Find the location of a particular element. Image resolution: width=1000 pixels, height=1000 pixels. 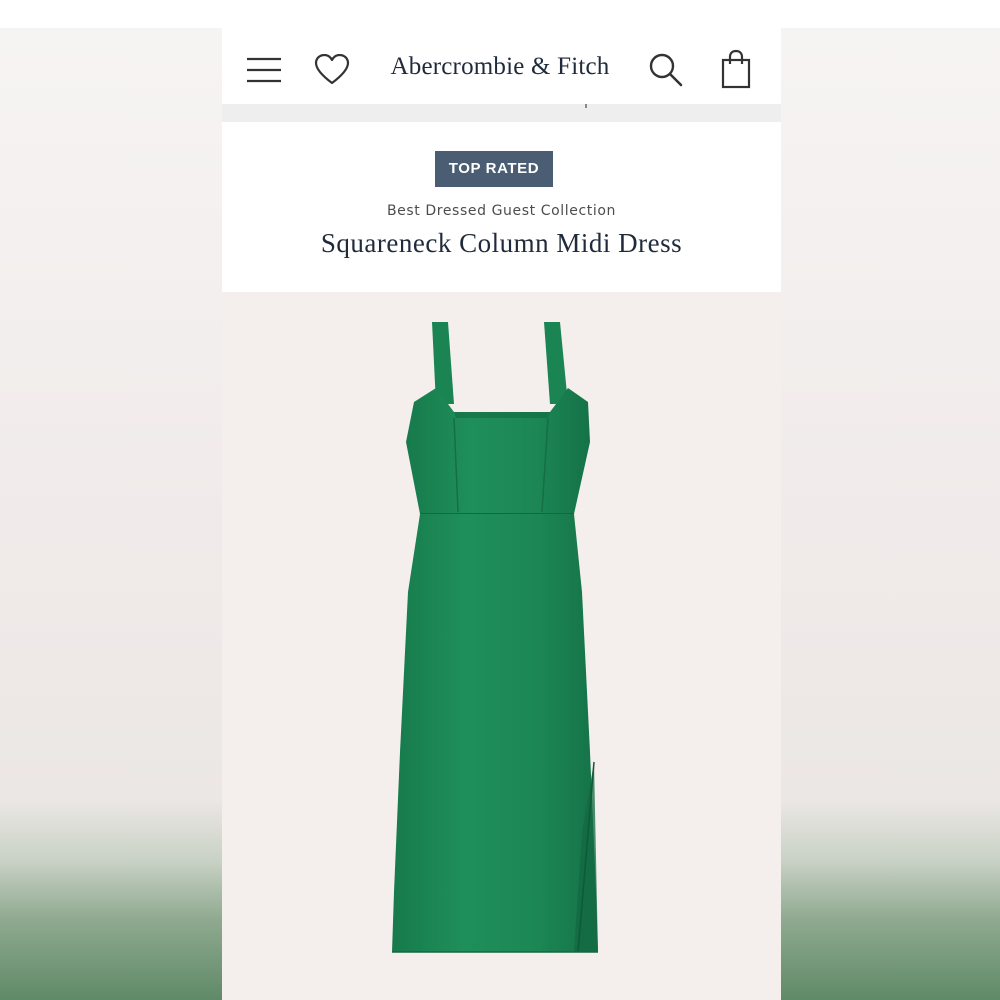

dress-image is located at coordinates (495, 637).